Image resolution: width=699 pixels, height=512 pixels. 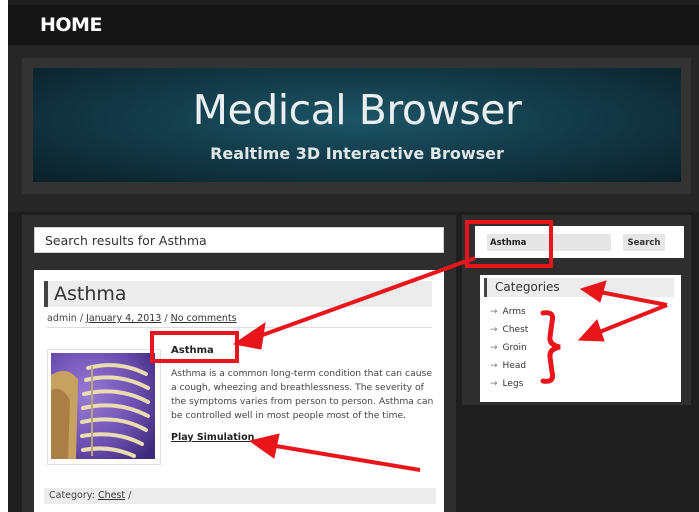 What do you see at coordinates (357, 153) in the screenshot?
I see `site-subtitle: Realtime 3D Interactive Browser` at bounding box center [357, 153].